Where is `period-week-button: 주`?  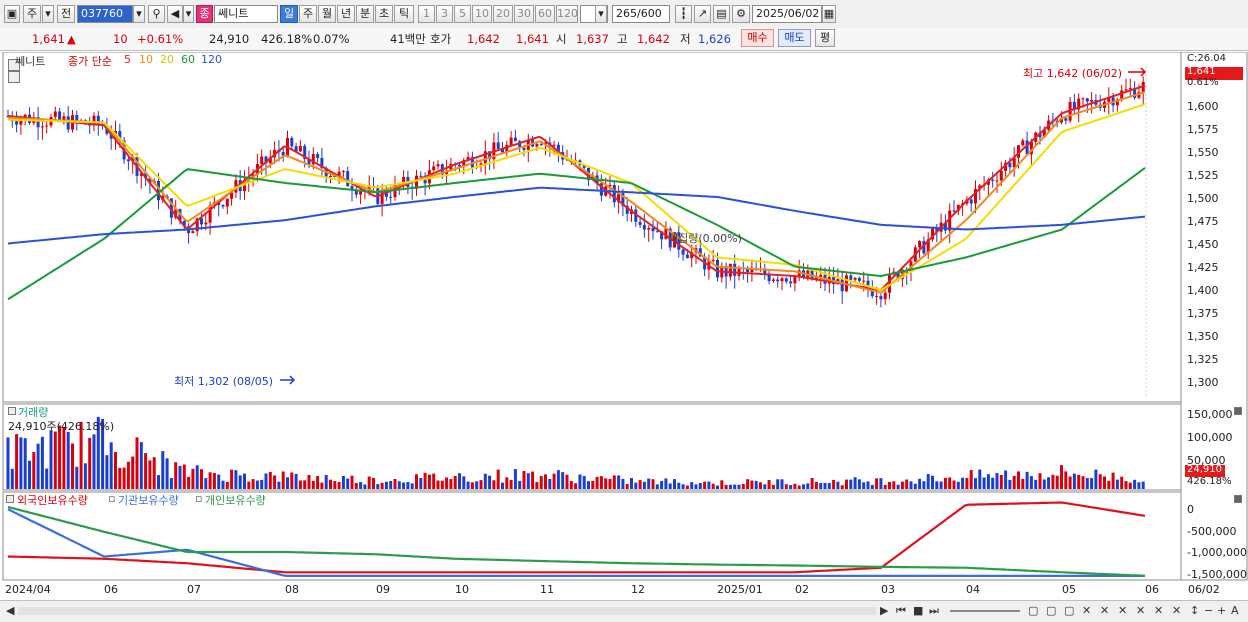 period-week-button: 주 is located at coordinates (308, 14).